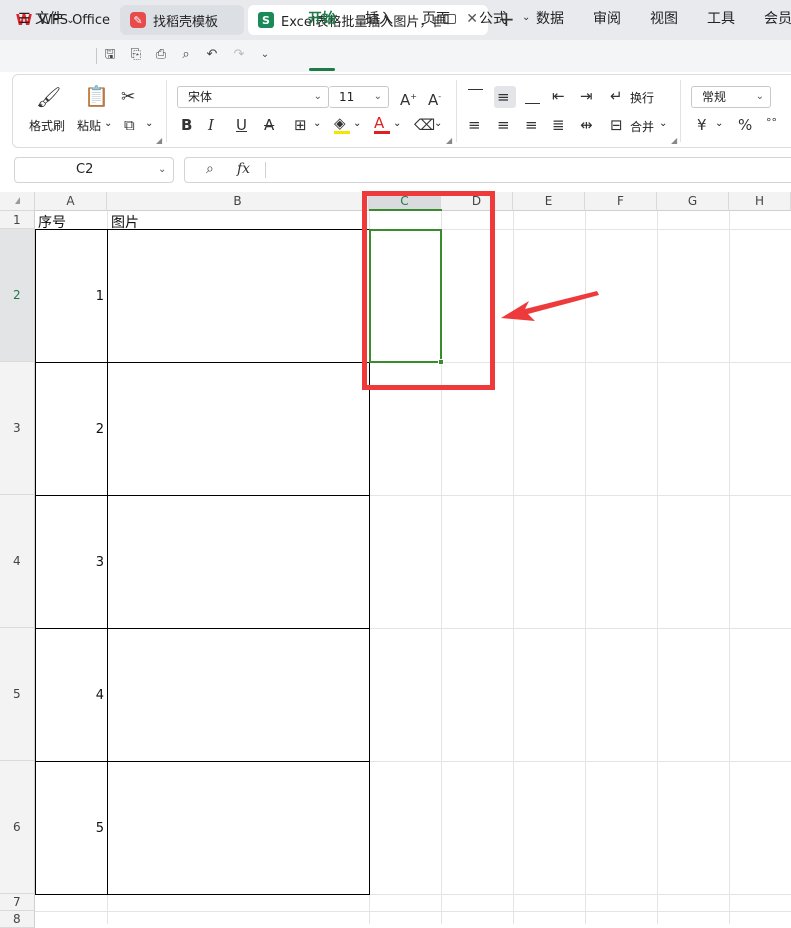 The height and width of the screenshot is (928, 791). Describe the element at coordinates (408, 98) in the screenshot. I see `increase-font-icon: A+` at that location.